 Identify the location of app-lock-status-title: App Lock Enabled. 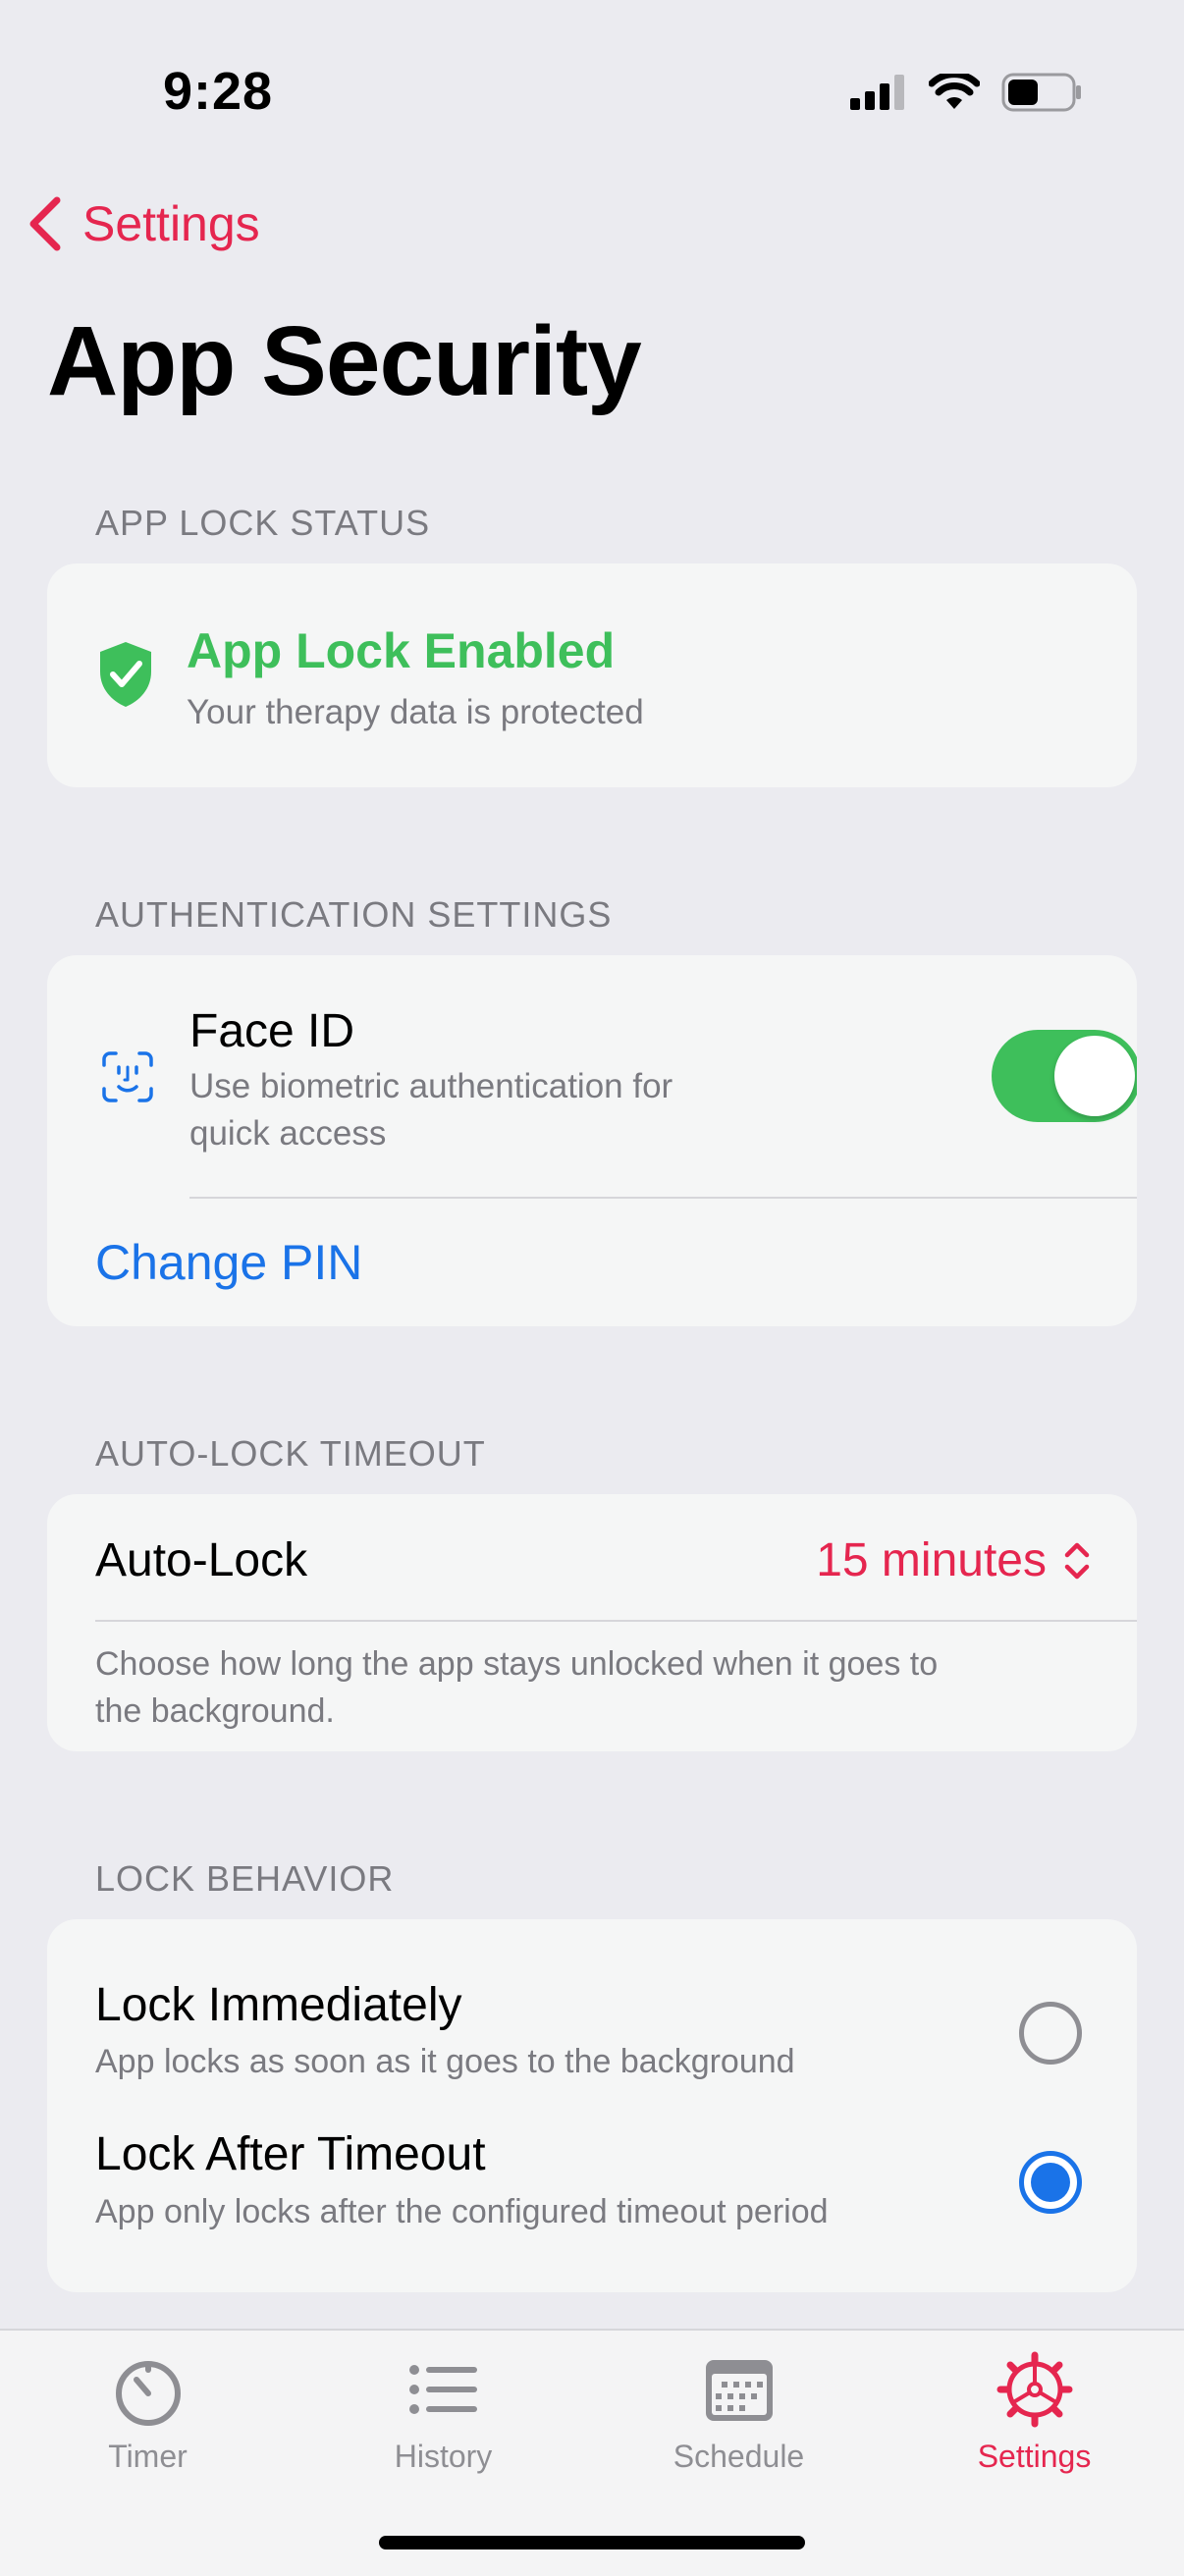
(401, 650).